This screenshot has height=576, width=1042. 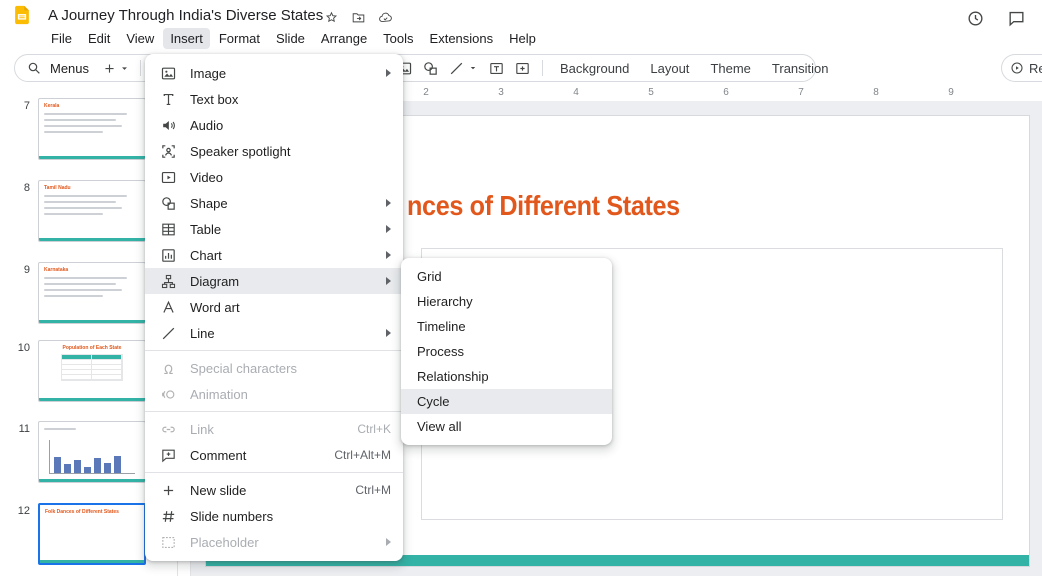 What do you see at coordinates (239, 38) in the screenshot?
I see `menubar-item-format: Format` at bounding box center [239, 38].